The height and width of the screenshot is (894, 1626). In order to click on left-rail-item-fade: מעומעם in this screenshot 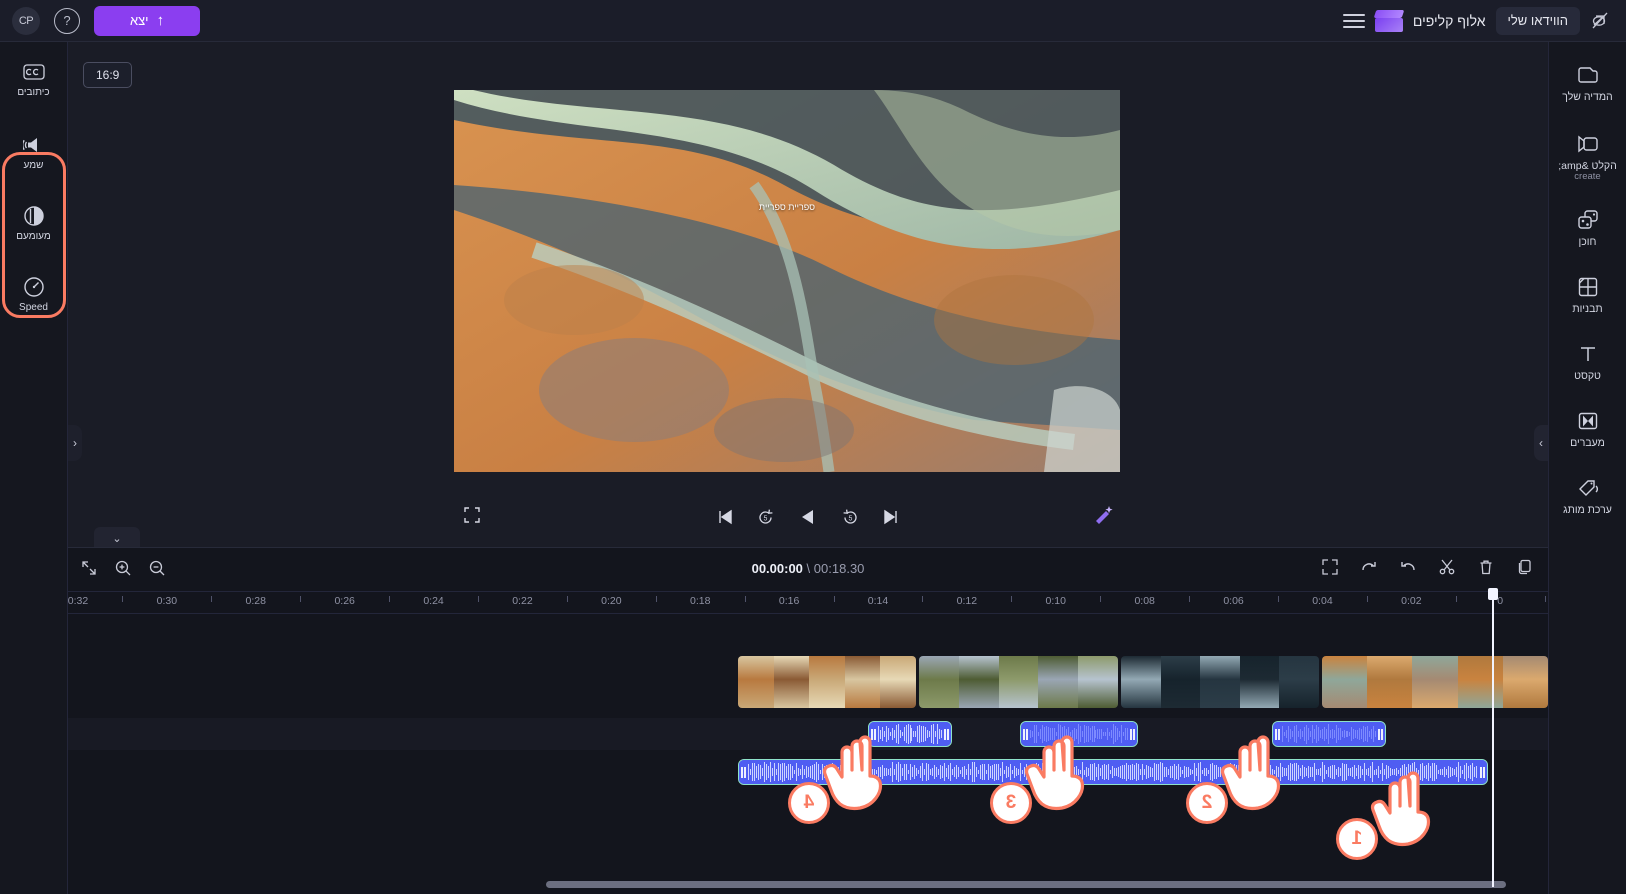, I will do `click(34, 222)`.